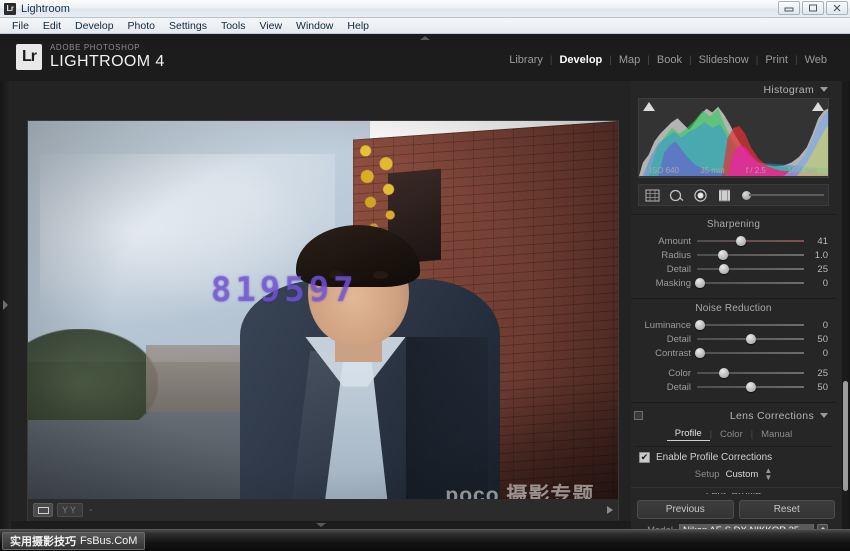 The height and width of the screenshot is (551, 850). I want to click on module-develop: Develop, so click(580, 60).